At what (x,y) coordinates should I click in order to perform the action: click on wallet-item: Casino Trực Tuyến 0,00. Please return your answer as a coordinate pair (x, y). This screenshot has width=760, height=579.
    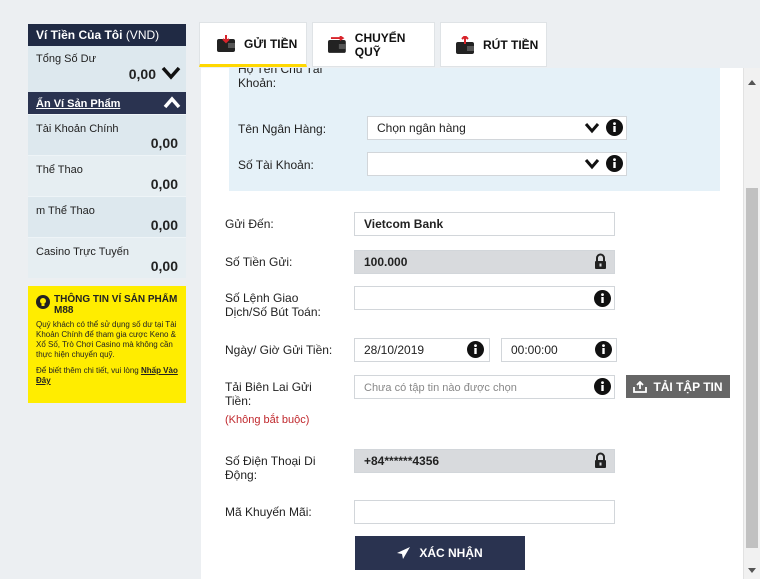
    Looking at the image, I should click on (107, 257).